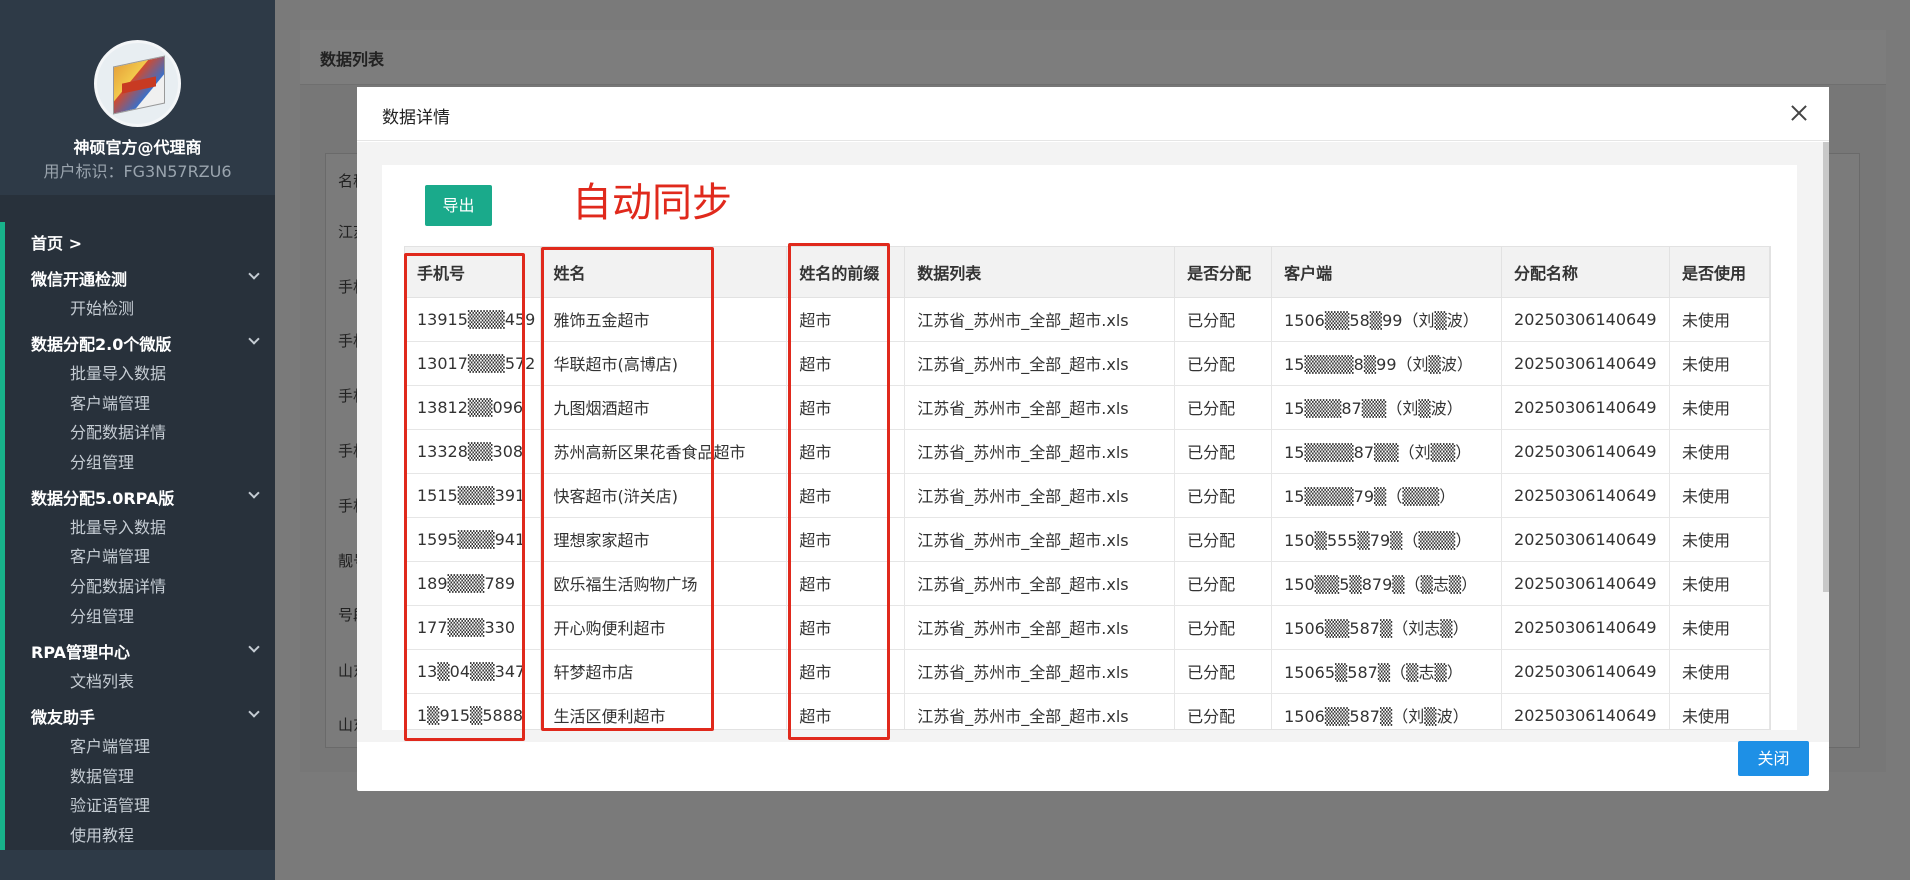 This screenshot has width=1910, height=880. Describe the element at coordinates (1387, 407) in the screenshot. I see `cell-client: 15▒▒▒87▒▒（刘▒波）` at that location.